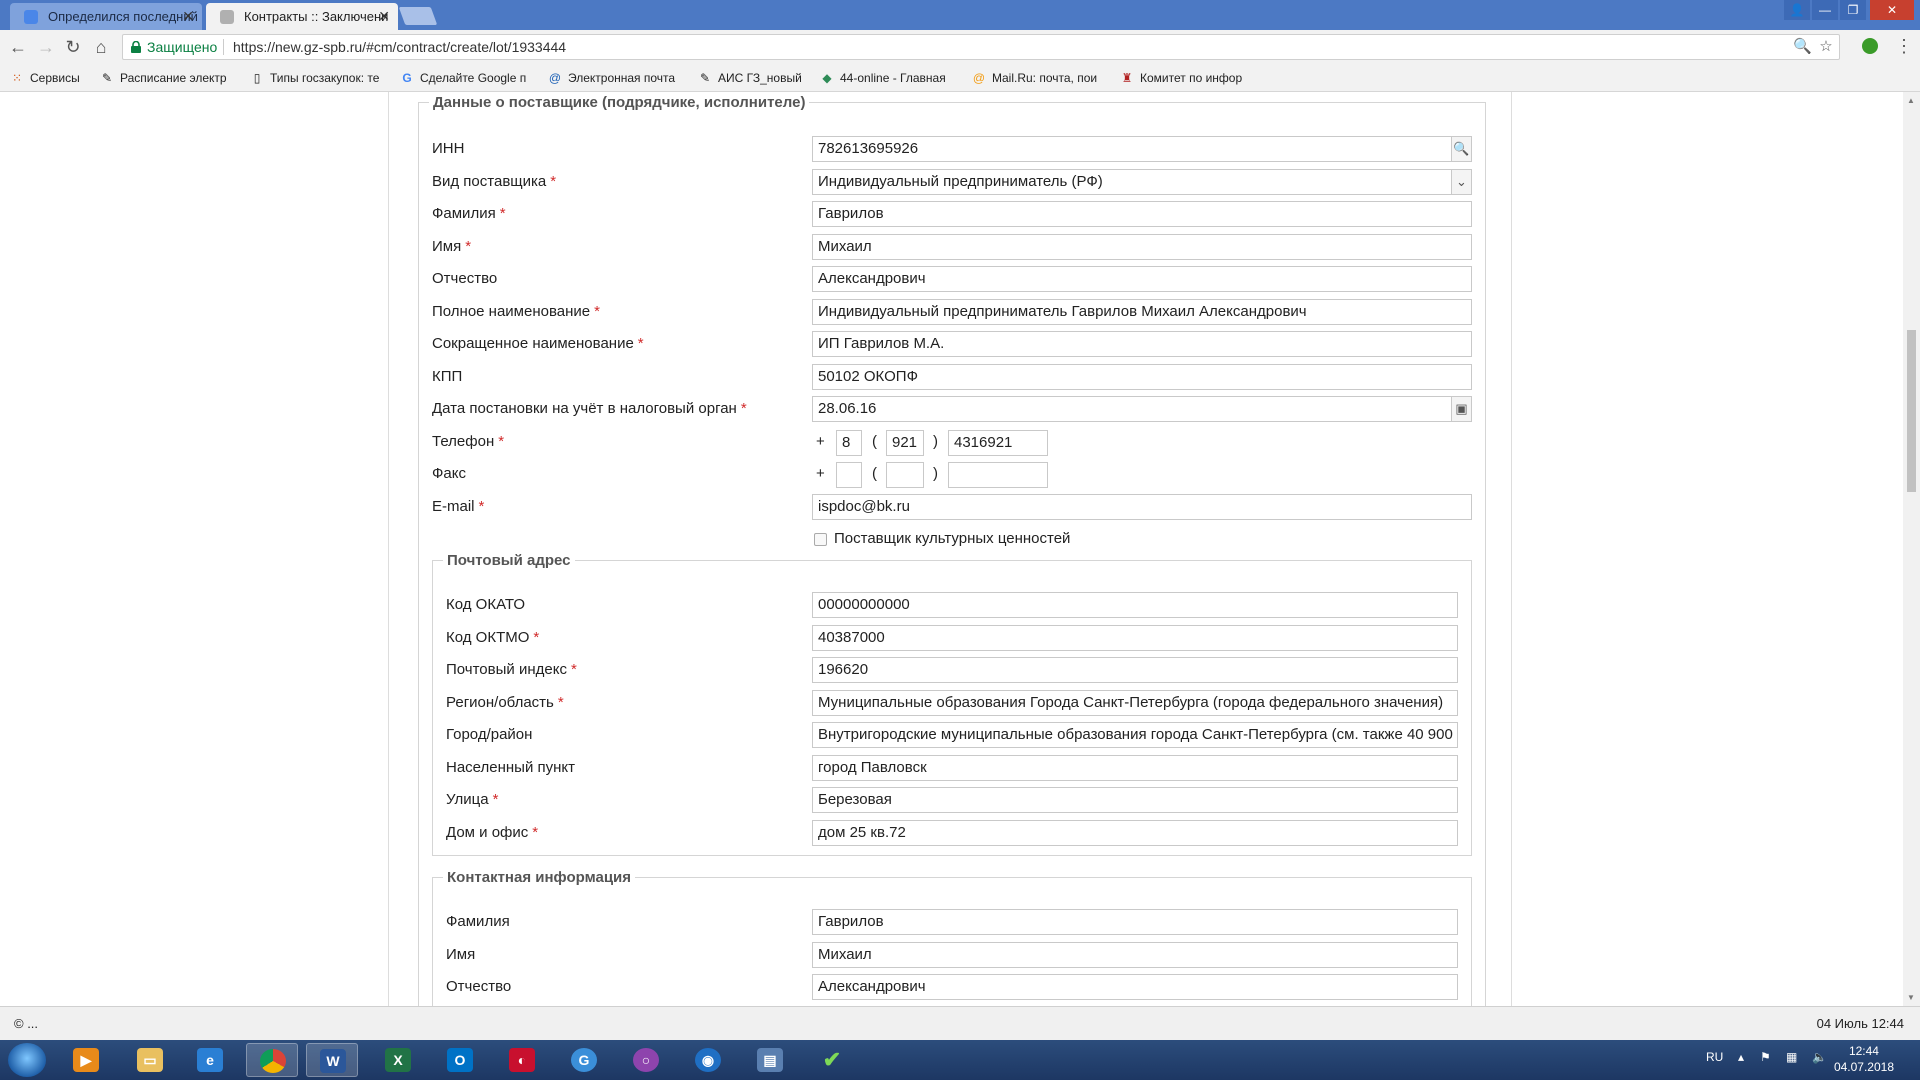 The height and width of the screenshot is (1080, 1920). Describe the element at coordinates (398, 1060) in the screenshot. I see `taskbar-excel: X` at that location.